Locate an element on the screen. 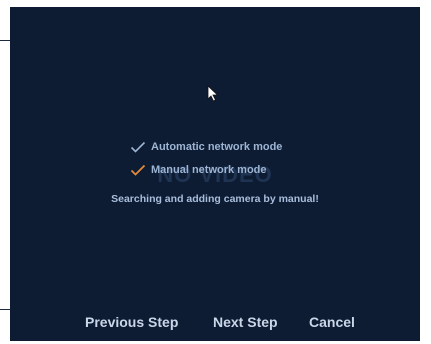 The width and height of the screenshot is (431, 344). option-automatic-network-mode: Automatic network mode is located at coordinates (206, 147).